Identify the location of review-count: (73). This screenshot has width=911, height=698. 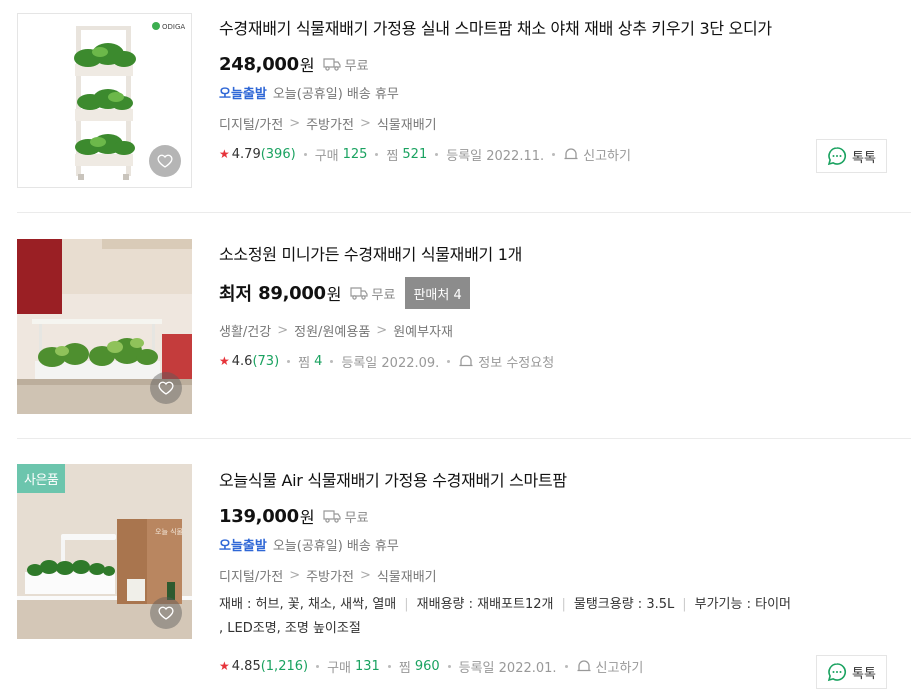
(265, 361).